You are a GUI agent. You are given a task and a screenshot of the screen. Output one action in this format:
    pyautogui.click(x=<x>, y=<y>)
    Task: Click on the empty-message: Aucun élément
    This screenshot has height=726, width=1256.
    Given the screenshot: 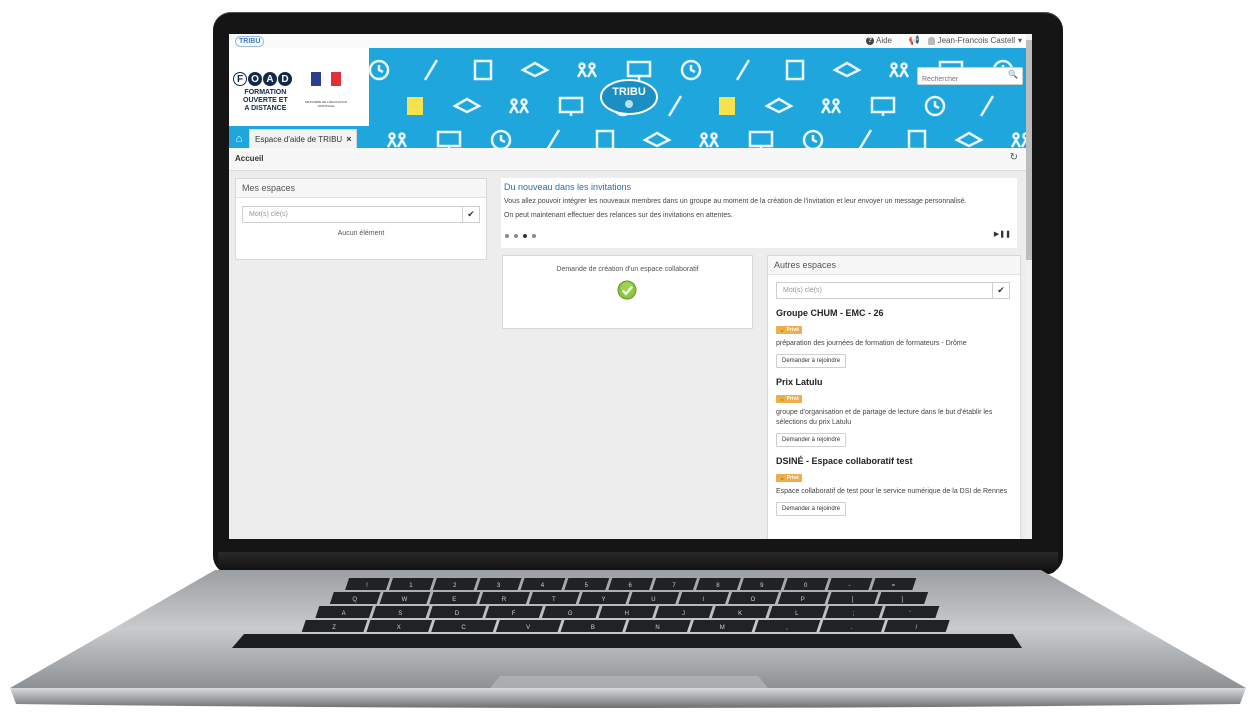 What is the action you would take?
    pyautogui.click(x=361, y=233)
    